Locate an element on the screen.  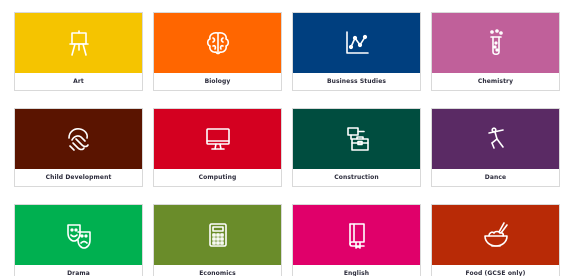
subject-label: Dance is located at coordinates (495, 177).